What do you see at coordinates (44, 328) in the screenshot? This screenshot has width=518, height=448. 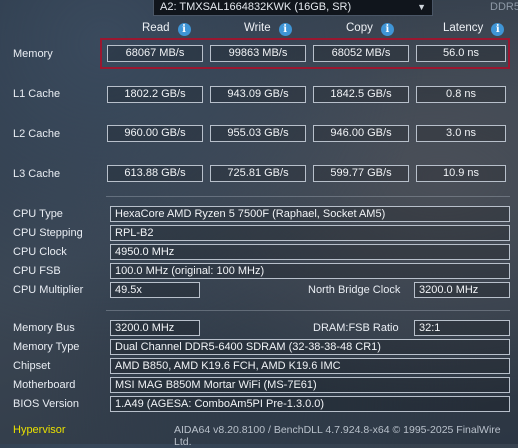 I see `memory-bus-label: Memory Bus` at bounding box center [44, 328].